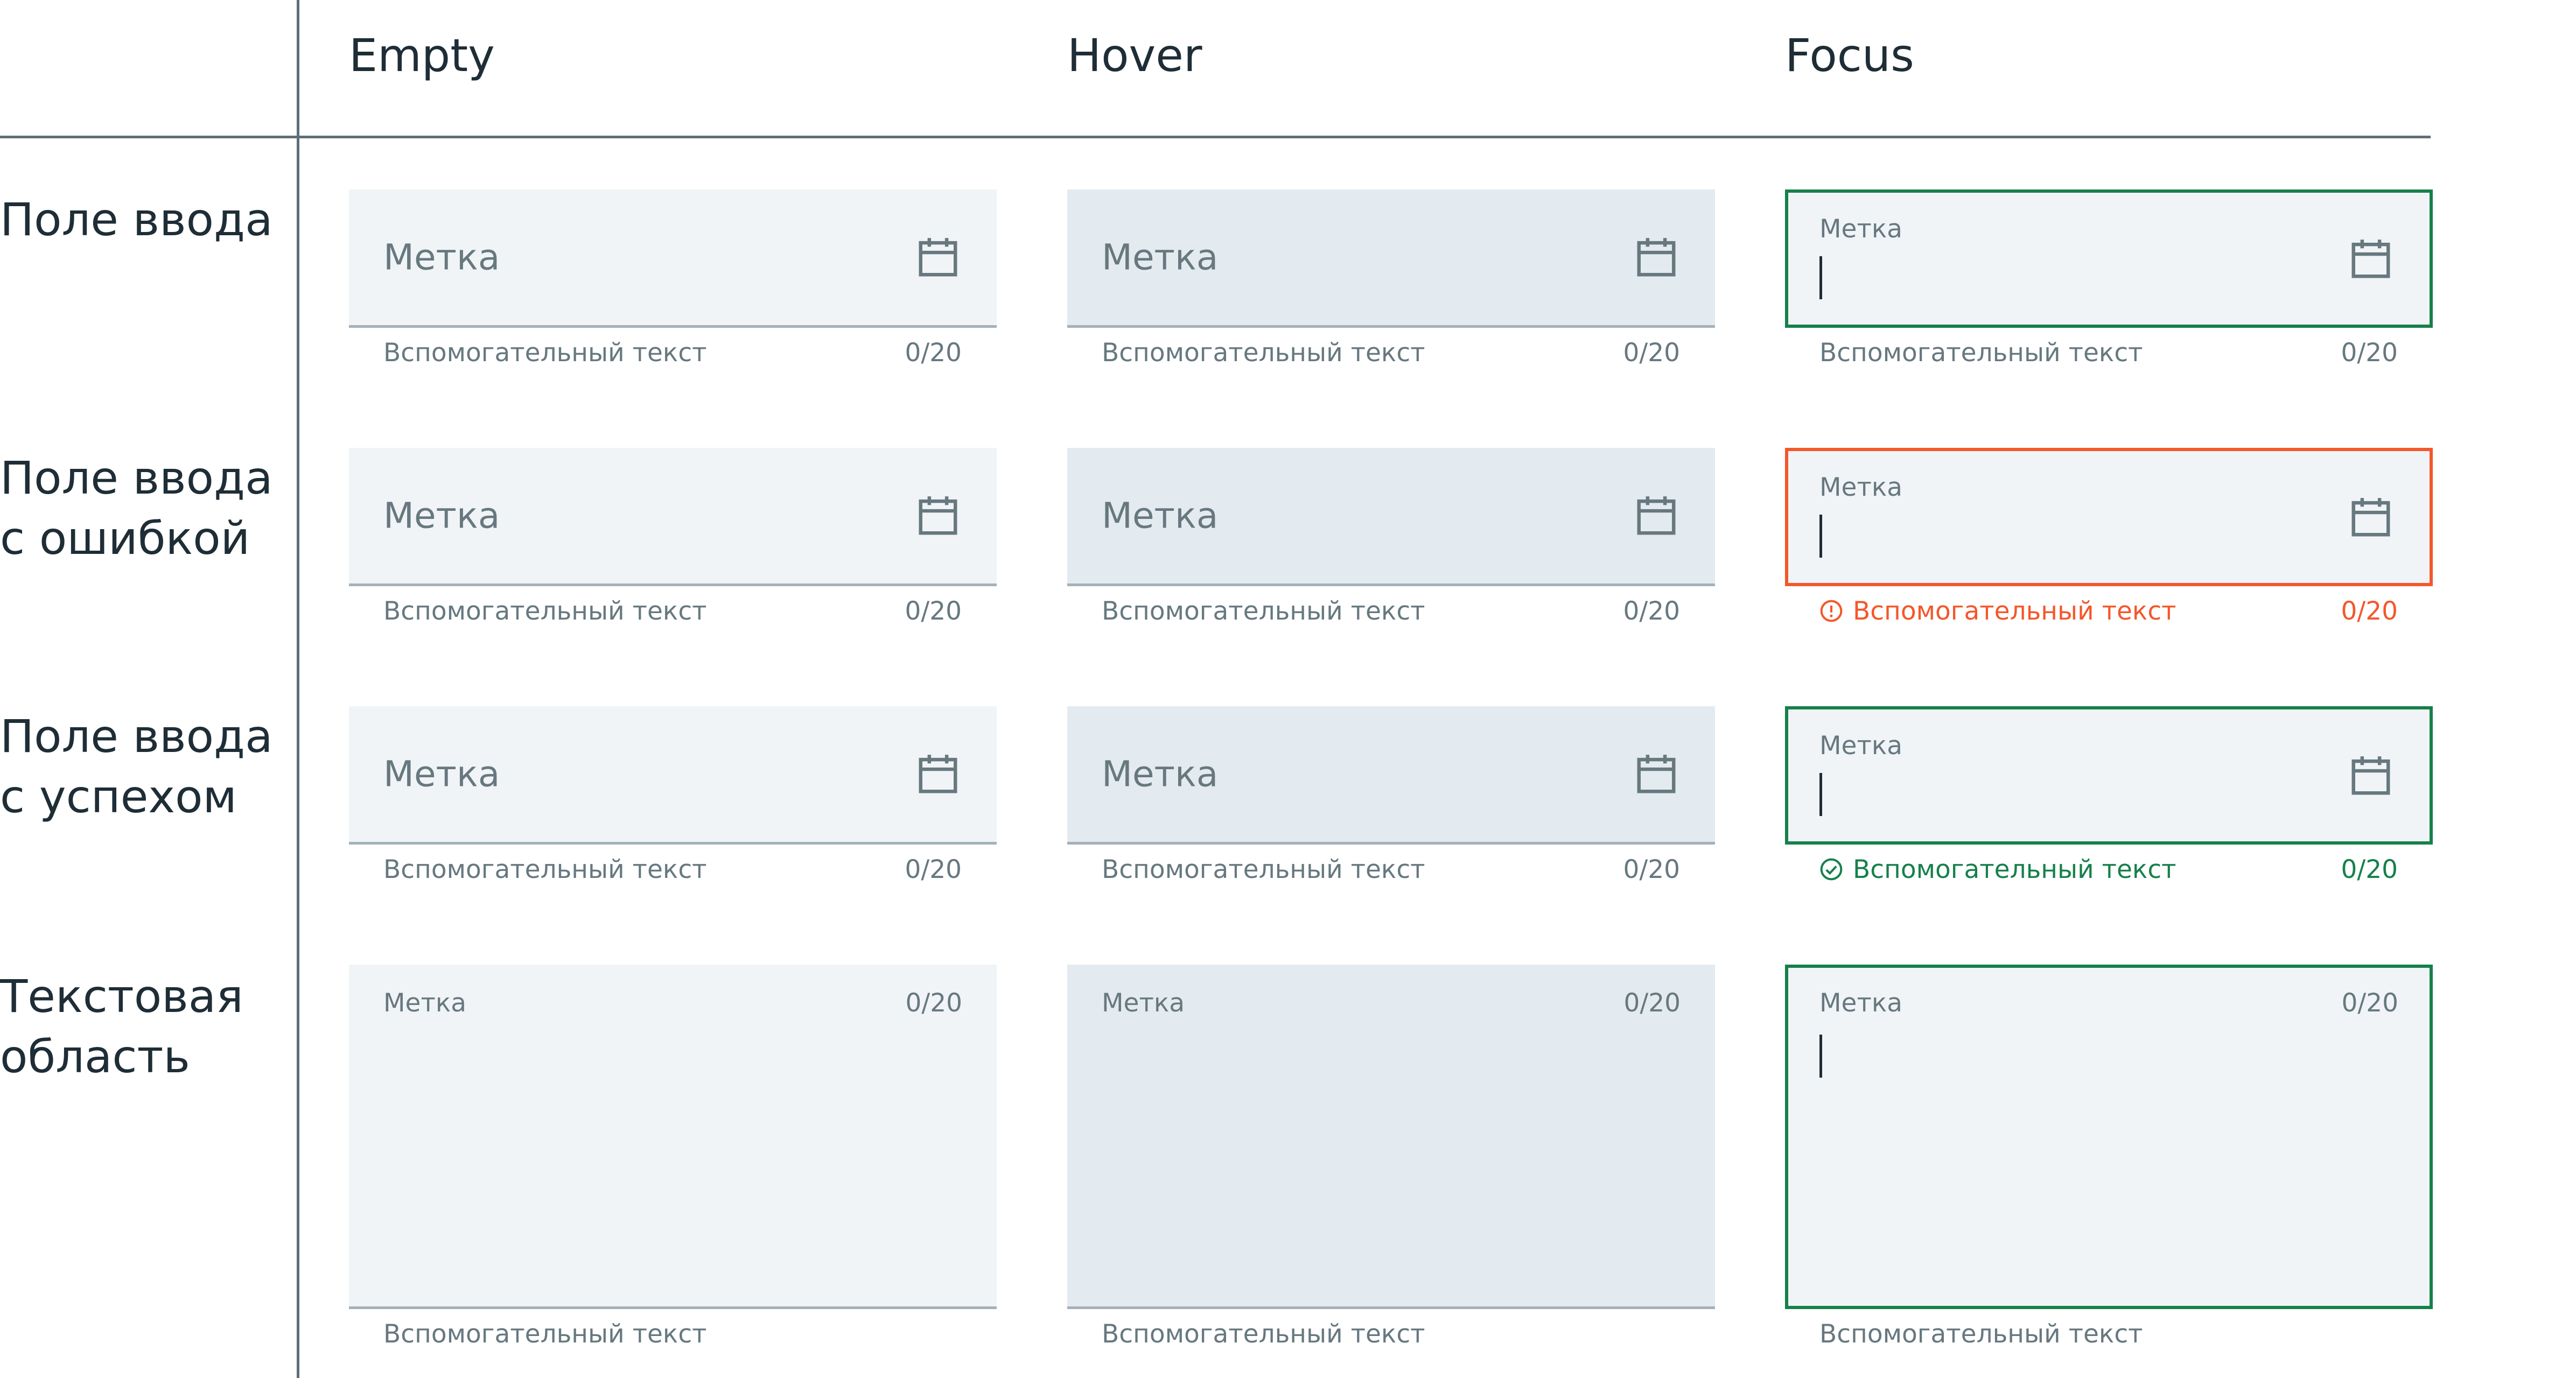  I want to click on row-label-success: Поле ввода с успехом, so click(136, 767).